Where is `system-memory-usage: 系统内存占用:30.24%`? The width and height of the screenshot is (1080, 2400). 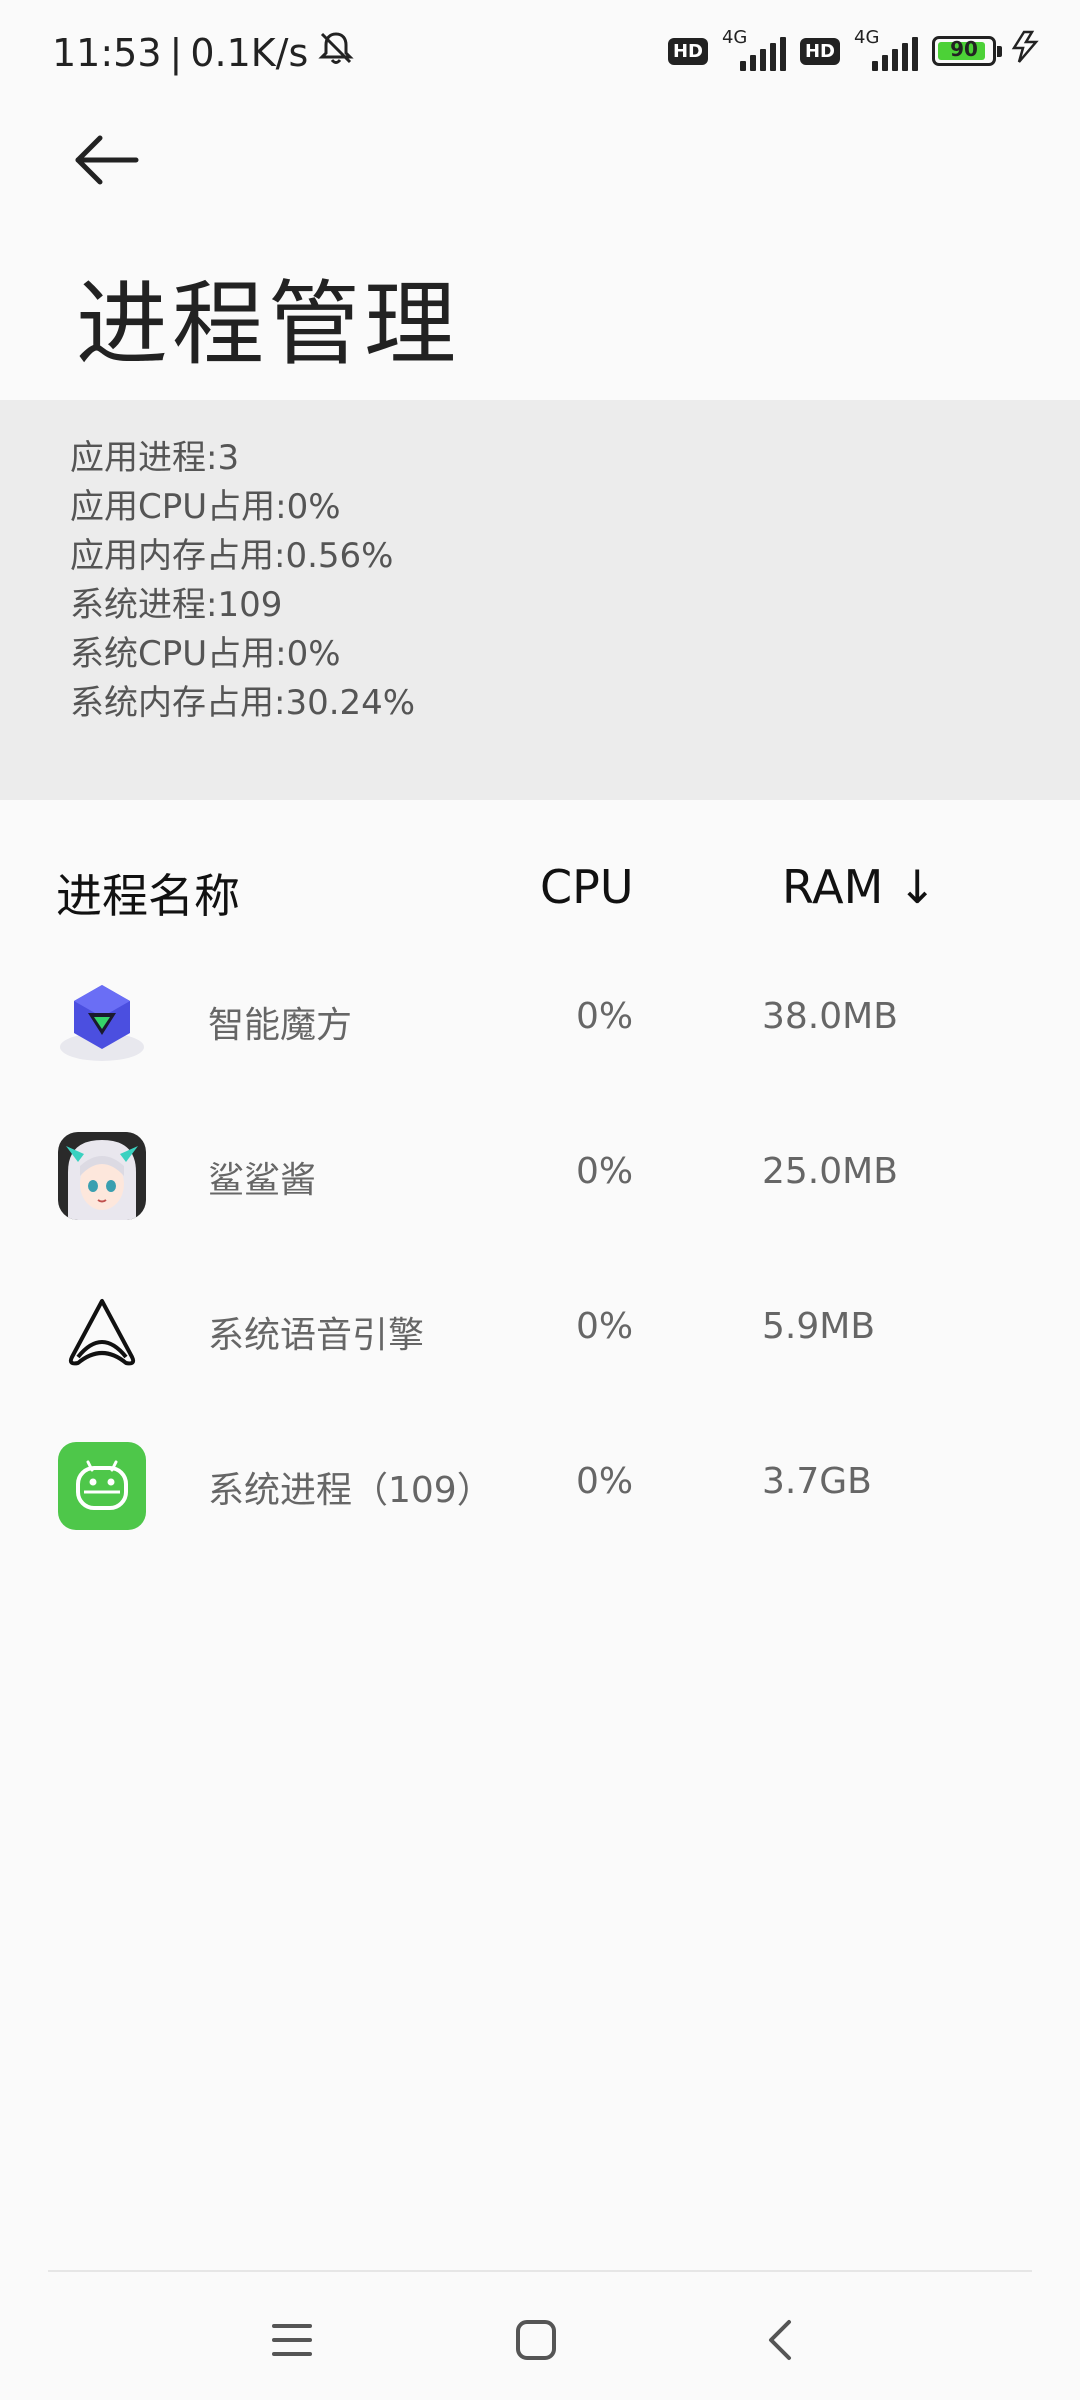
system-memory-usage: 系统内存占用:30.24% is located at coordinates (243, 703).